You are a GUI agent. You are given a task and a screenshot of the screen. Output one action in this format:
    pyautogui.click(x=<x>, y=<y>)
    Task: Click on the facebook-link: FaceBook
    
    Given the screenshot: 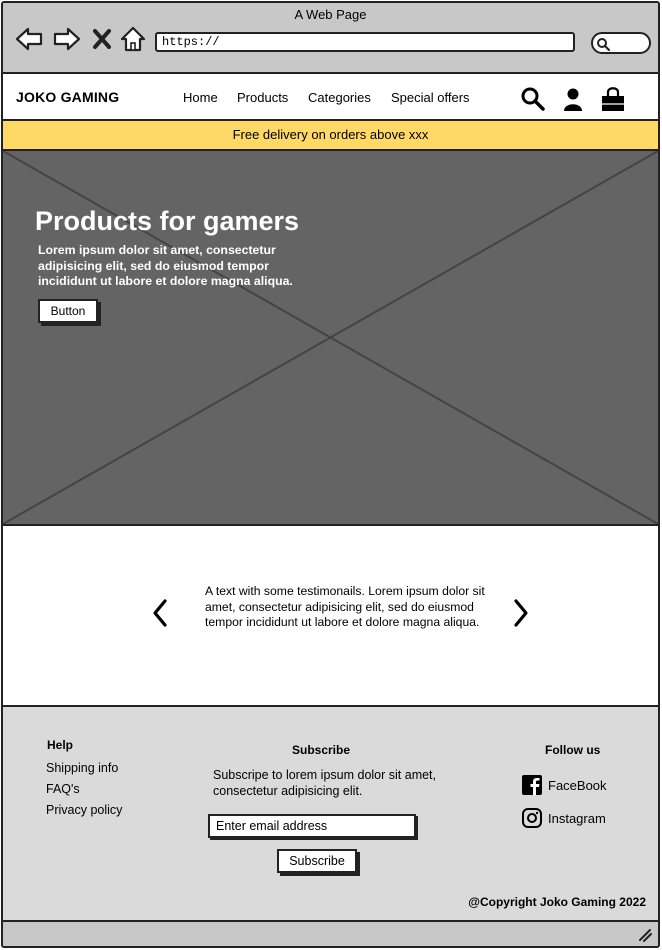 What is the action you would take?
    pyautogui.click(x=564, y=785)
    